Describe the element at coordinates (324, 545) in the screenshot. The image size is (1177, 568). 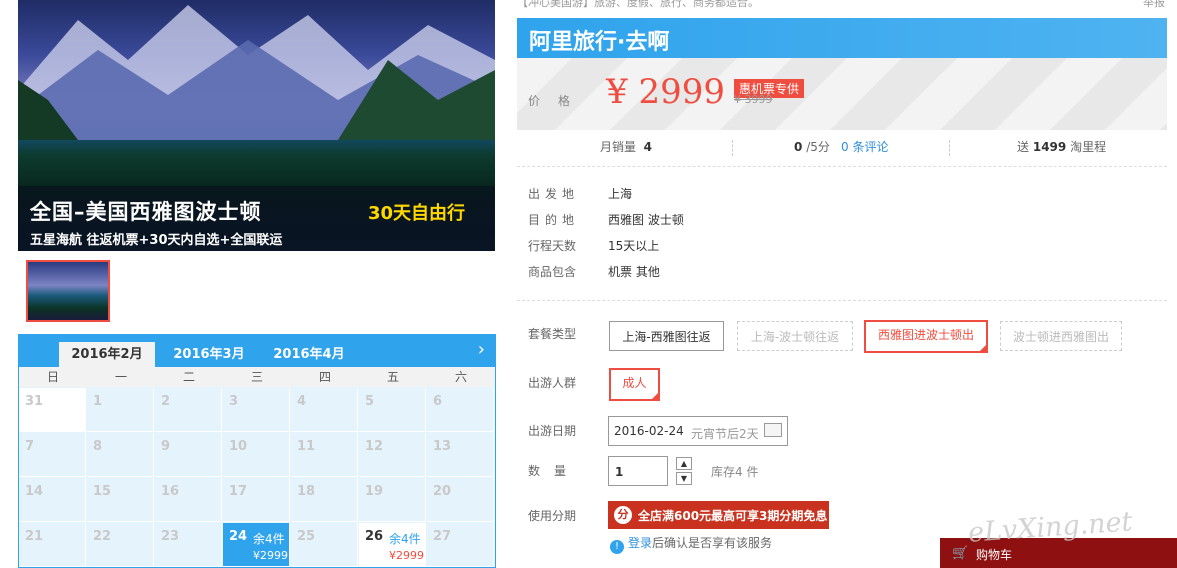
I see `calendar-day: 25` at that location.